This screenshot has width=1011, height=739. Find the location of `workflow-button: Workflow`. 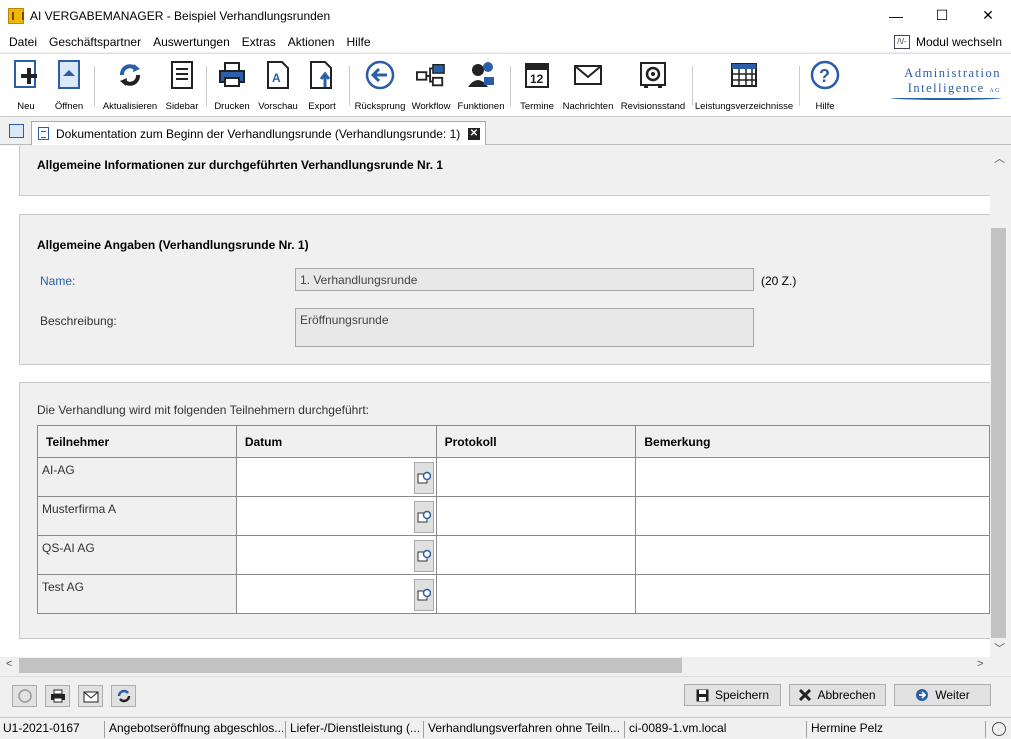

workflow-button: Workflow is located at coordinates (431, 85).